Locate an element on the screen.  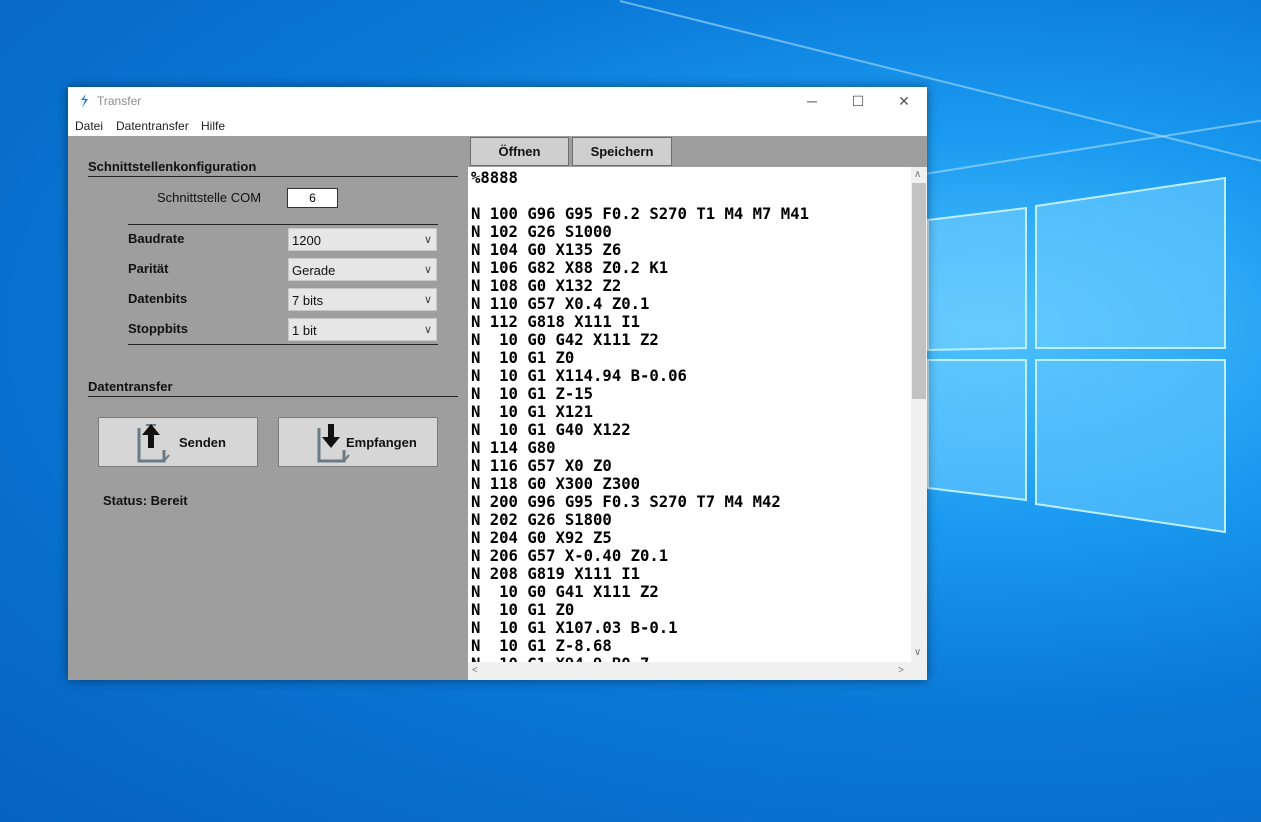
parity-select: Gerade ∨ is located at coordinates (362, 269).